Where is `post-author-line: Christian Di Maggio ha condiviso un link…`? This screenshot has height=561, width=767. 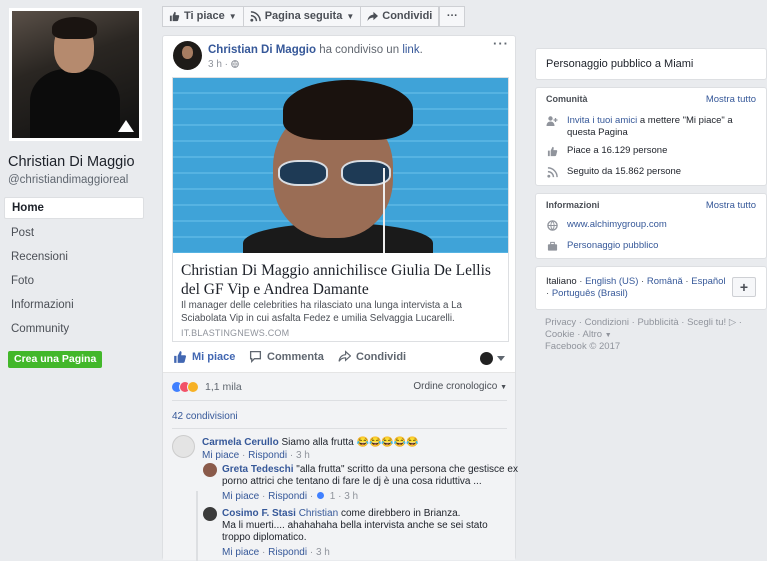 post-author-line: Christian Di Maggio ha condiviso un link… is located at coordinates (315, 50).